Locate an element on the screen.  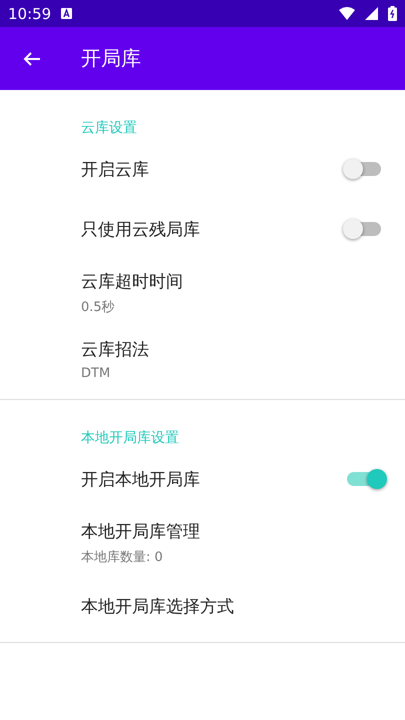
settings-row: 开启云库 is located at coordinates (202, 169).